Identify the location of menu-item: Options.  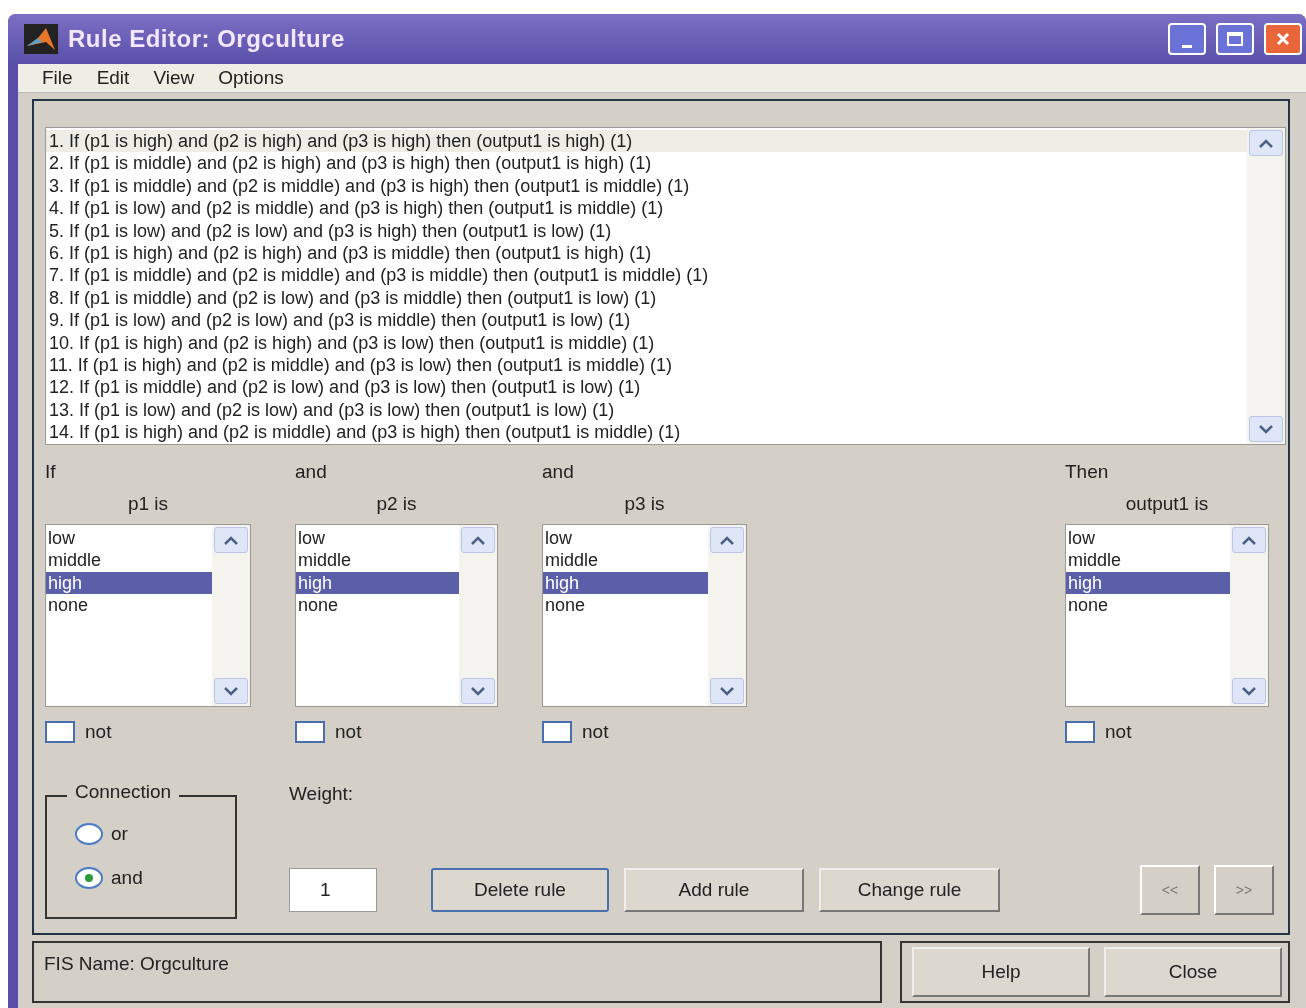
(251, 78).